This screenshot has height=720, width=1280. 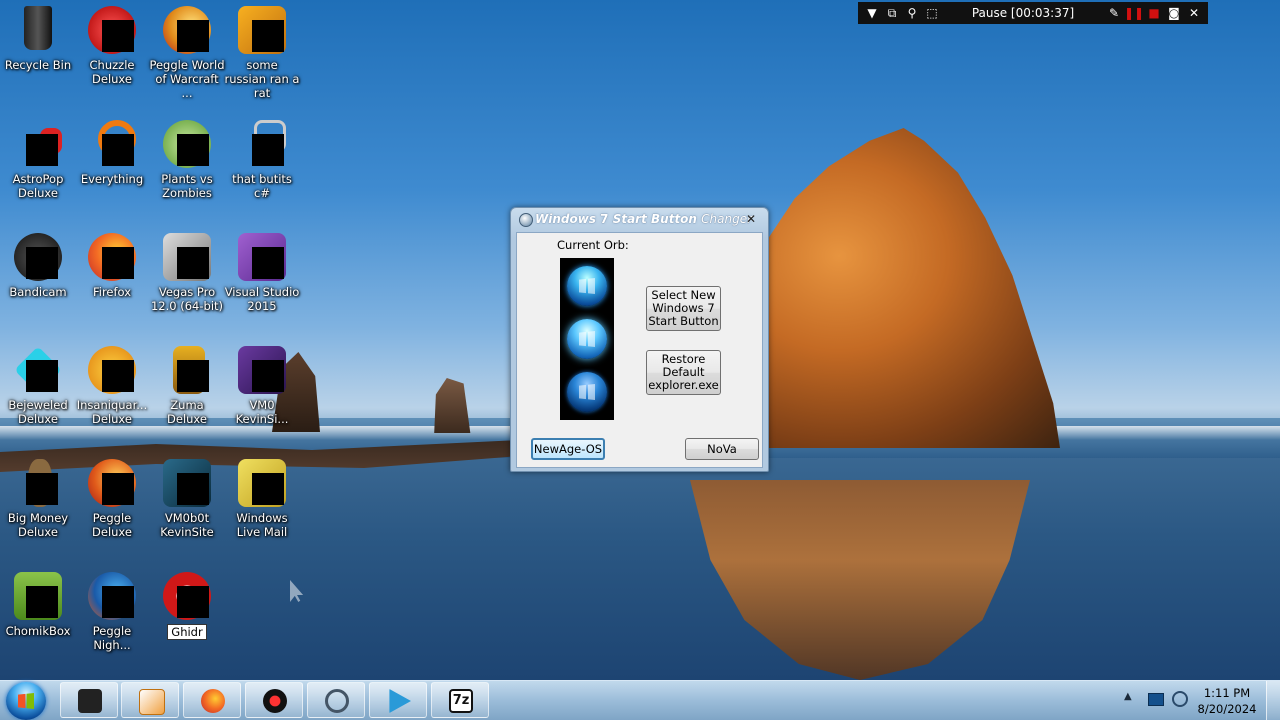 I want to click on desktop-icon-label: some russian ran a rat, so click(x=262, y=79).